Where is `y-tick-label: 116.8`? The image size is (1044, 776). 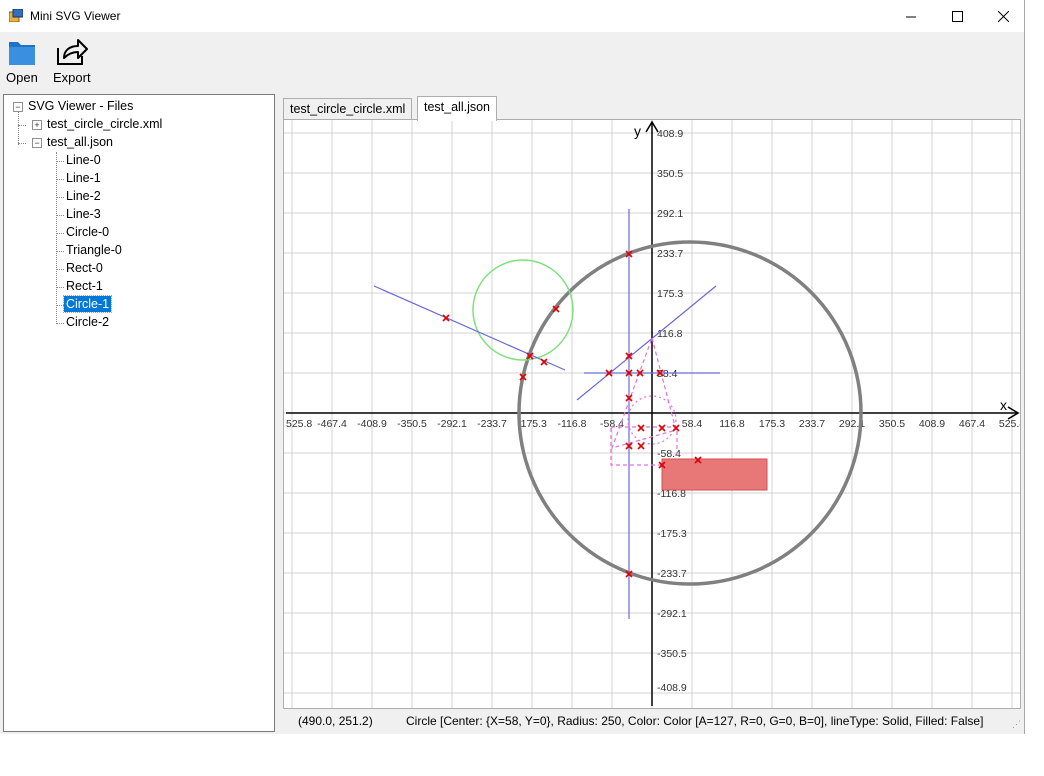
y-tick-label: 116.8 is located at coordinates (670, 334).